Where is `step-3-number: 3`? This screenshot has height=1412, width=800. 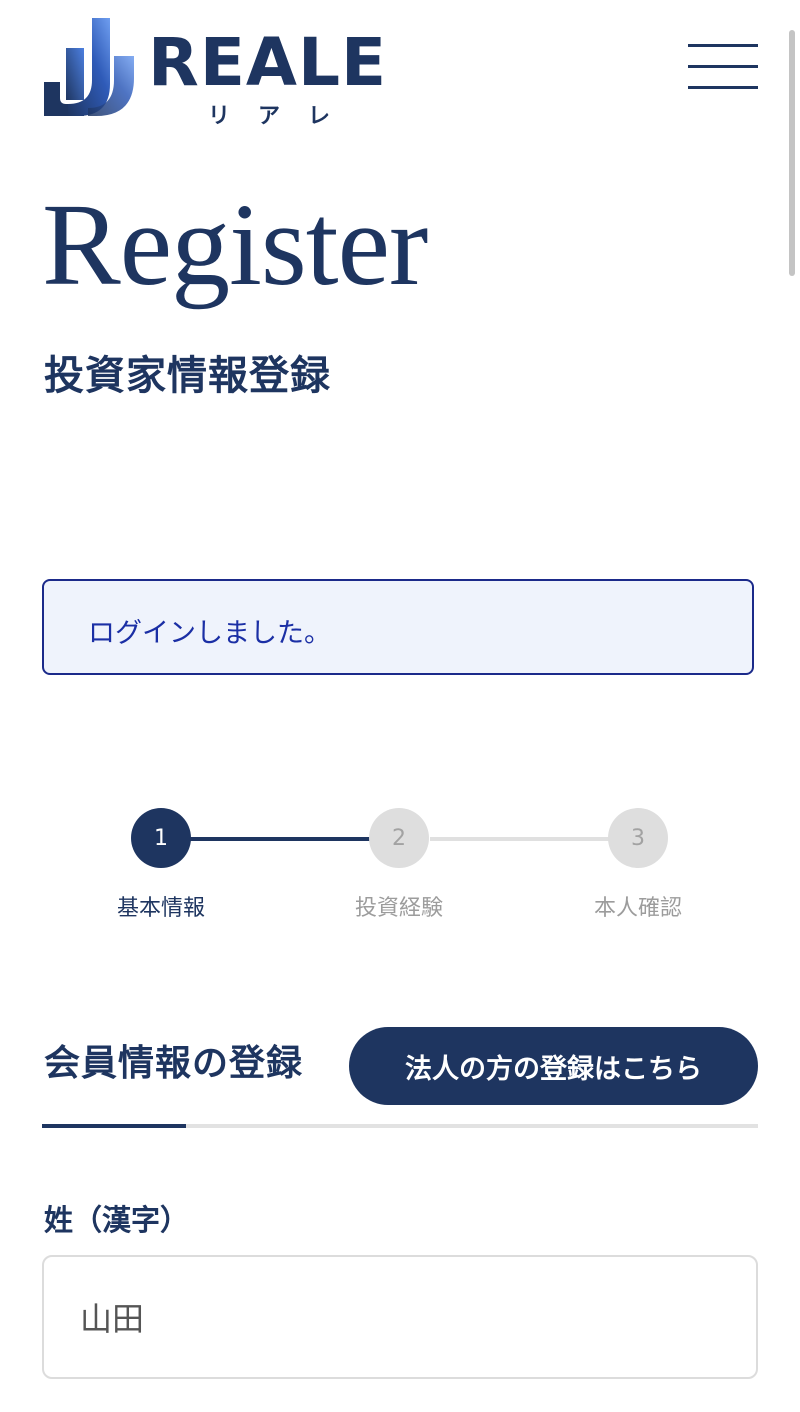
step-3-number: 3 is located at coordinates (638, 838).